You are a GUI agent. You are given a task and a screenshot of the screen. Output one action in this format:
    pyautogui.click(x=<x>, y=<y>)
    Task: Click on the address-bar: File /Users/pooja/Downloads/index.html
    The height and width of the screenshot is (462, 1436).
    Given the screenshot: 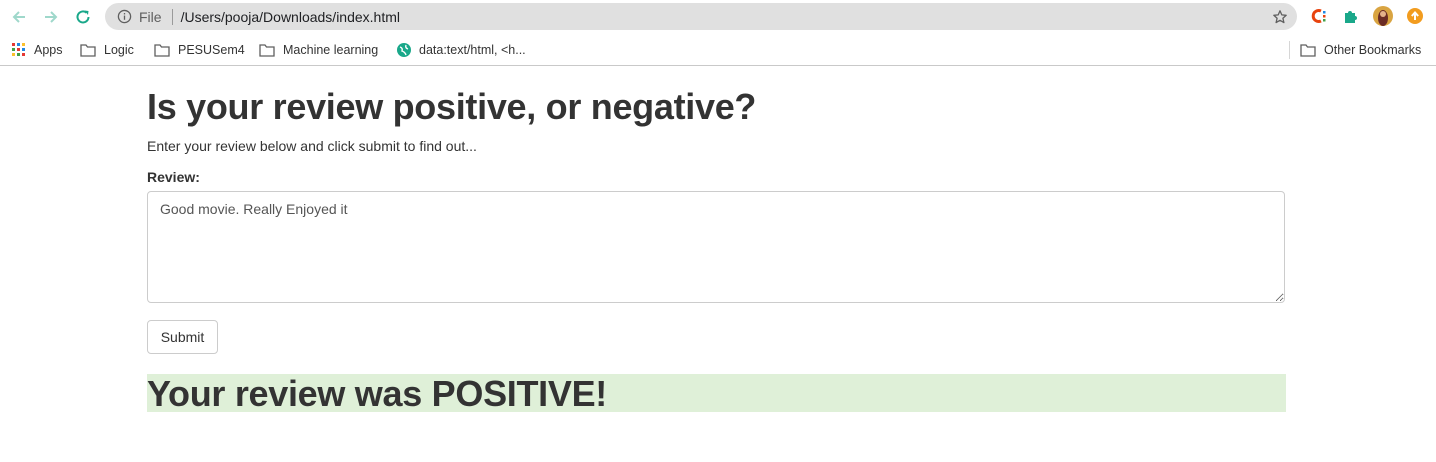 What is the action you would take?
    pyautogui.click(x=701, y=16)
    